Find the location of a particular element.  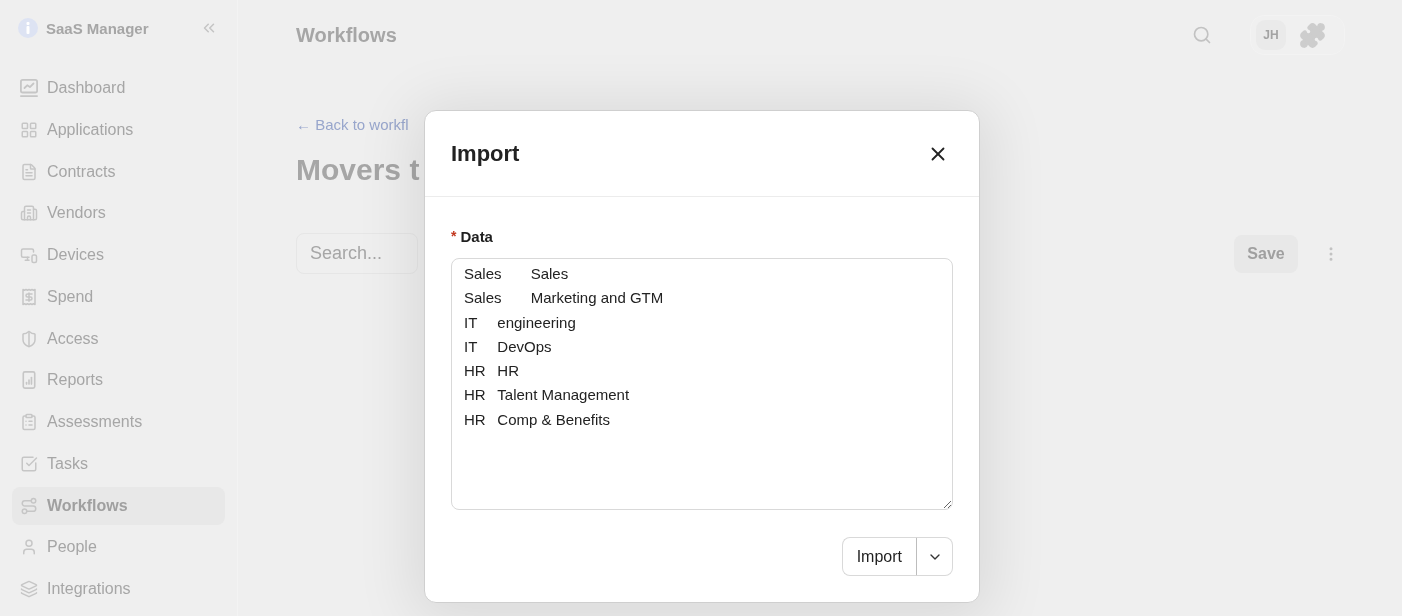

layers-icon is located at coordinates (29, 589).